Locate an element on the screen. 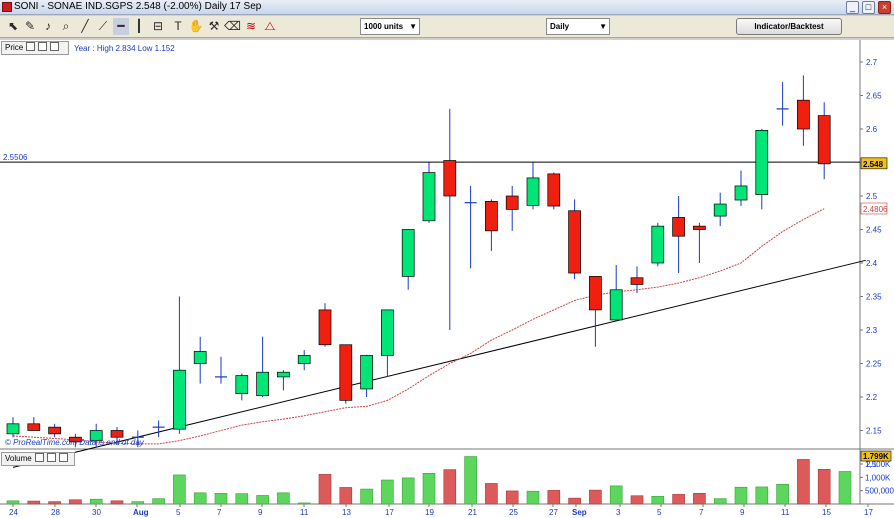 The height and width of the screenshot is (518, 894). x-tick-label: 25 is located at coordinates (513, 512).